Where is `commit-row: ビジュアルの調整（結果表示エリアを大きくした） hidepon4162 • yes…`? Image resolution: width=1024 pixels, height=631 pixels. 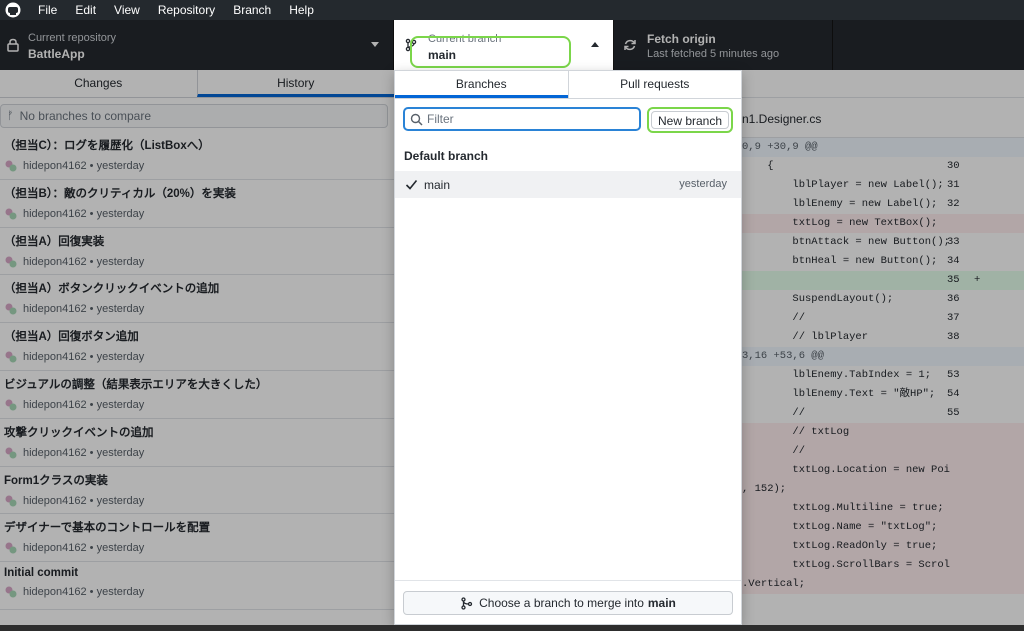 commit-row: ビジュアルの調整（結果表示エリアを大きくした） hidepon4162 • yes… is located at coordinates (197, 395).